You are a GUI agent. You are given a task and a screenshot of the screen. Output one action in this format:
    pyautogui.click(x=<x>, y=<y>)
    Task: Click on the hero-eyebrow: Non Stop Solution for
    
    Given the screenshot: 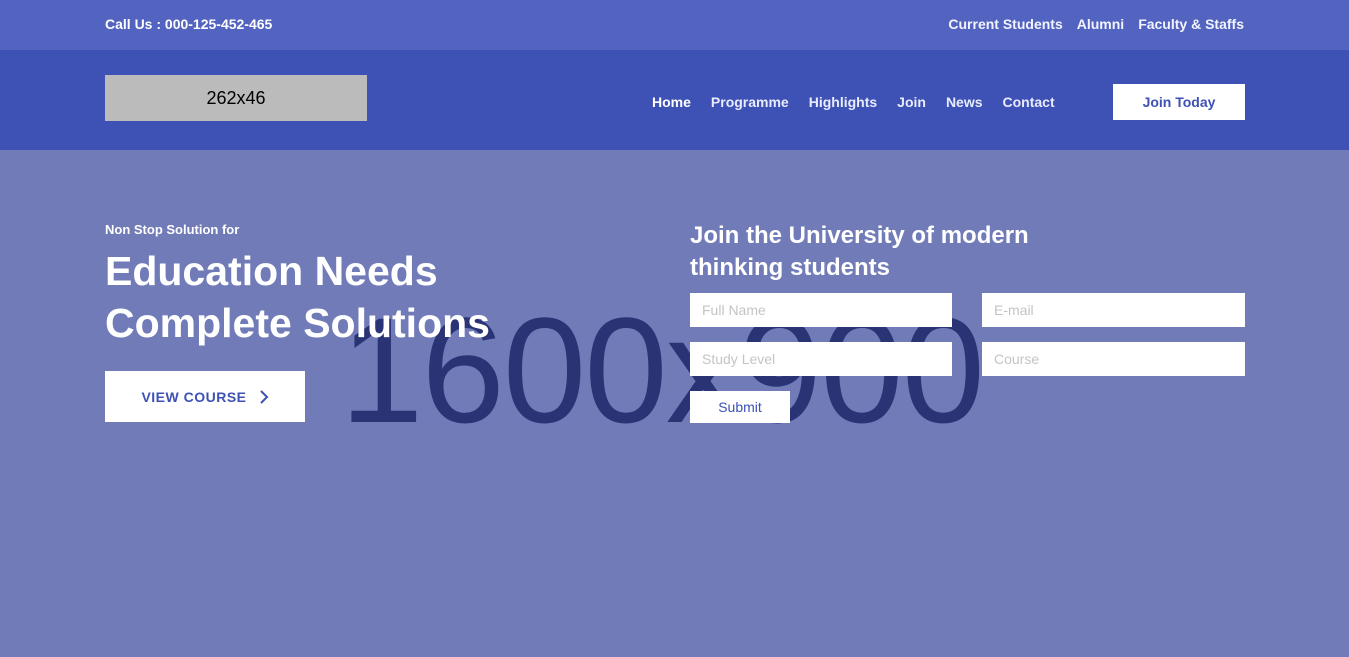 What is the action you would take?
    pyautogui.click(x=172, y=229)
    